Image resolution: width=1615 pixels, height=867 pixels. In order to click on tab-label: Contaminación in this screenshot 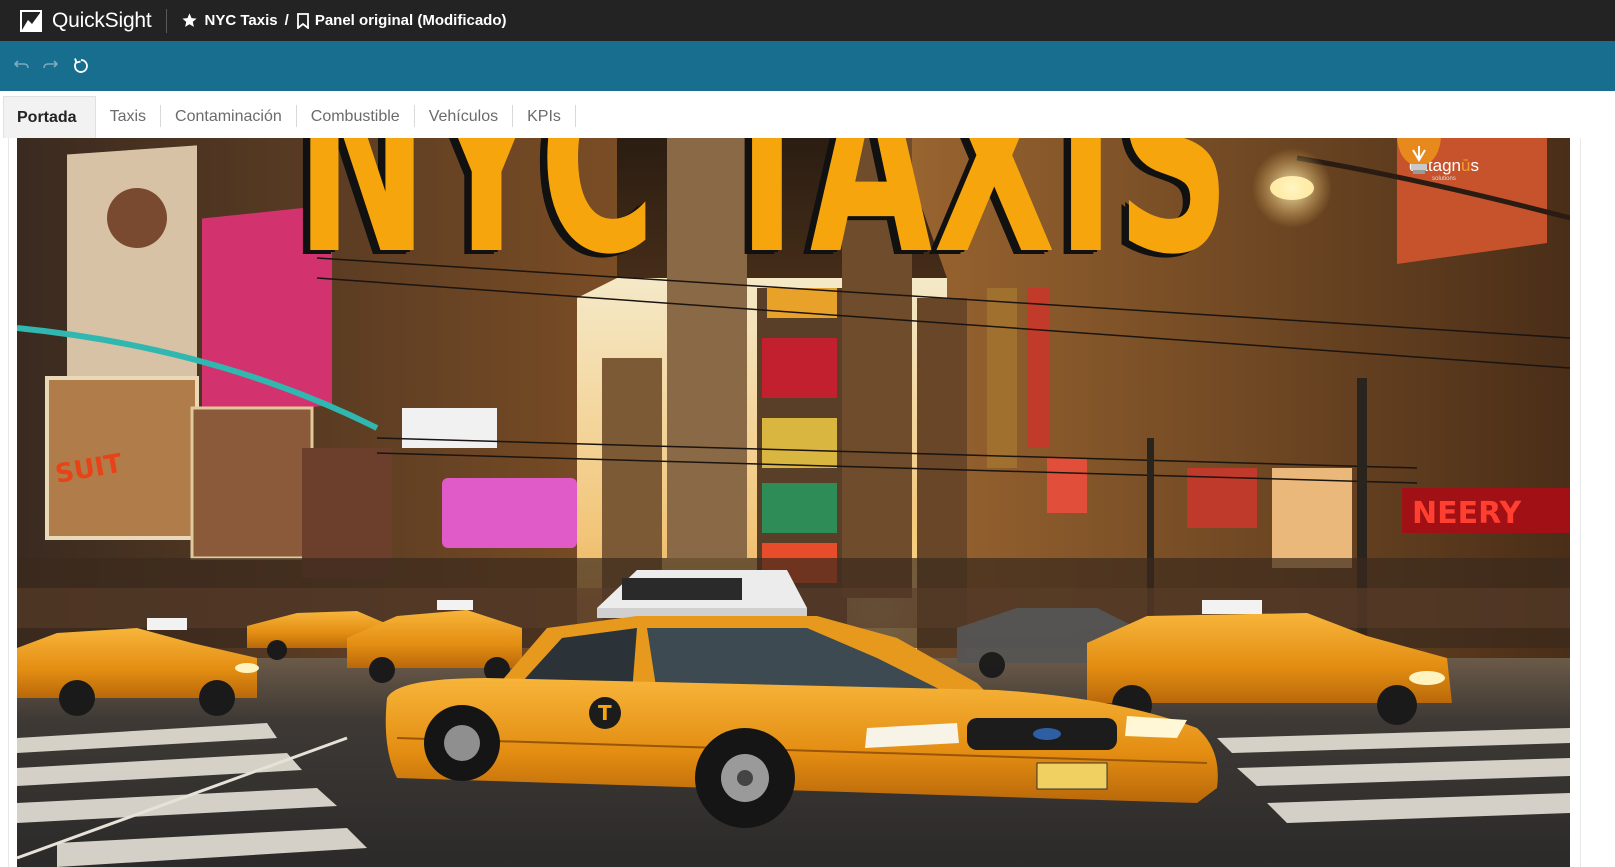, I will do `click(228, 116)`.